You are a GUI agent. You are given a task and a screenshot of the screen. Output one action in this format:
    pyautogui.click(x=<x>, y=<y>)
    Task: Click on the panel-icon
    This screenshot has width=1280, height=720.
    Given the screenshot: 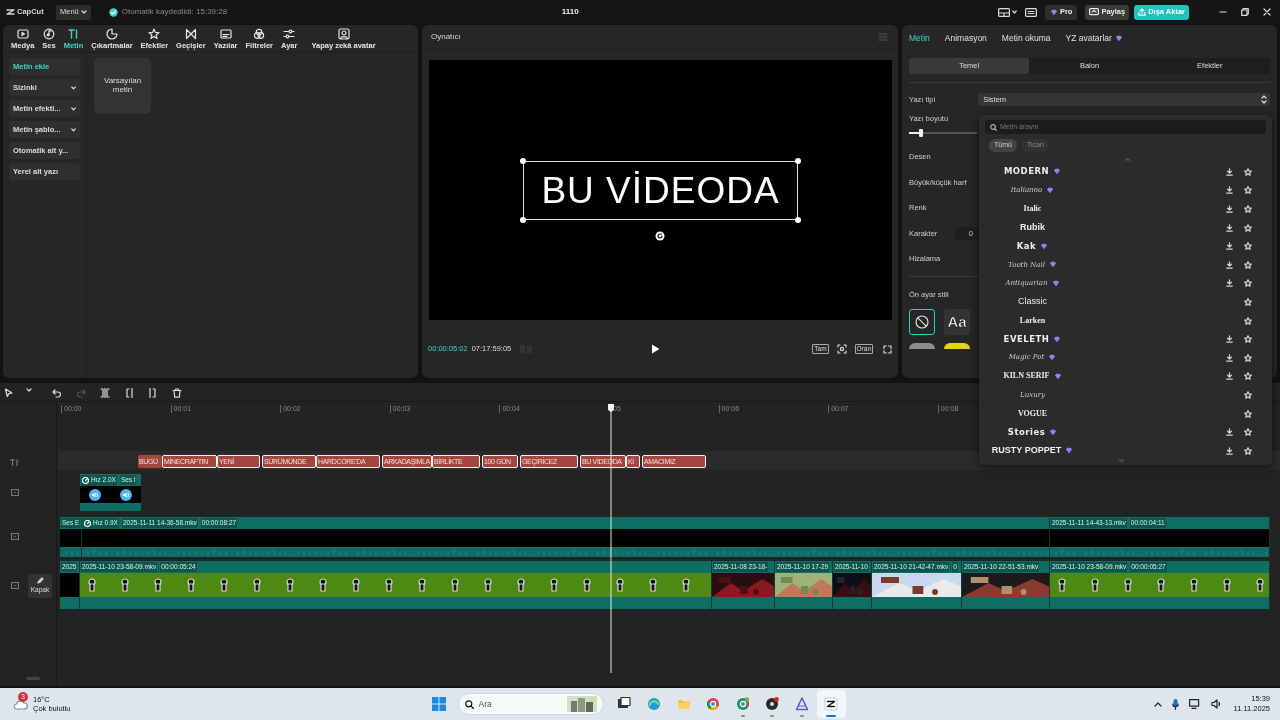 What is the action you would take?
    pyautogui.click(x=1030, y=12)
    